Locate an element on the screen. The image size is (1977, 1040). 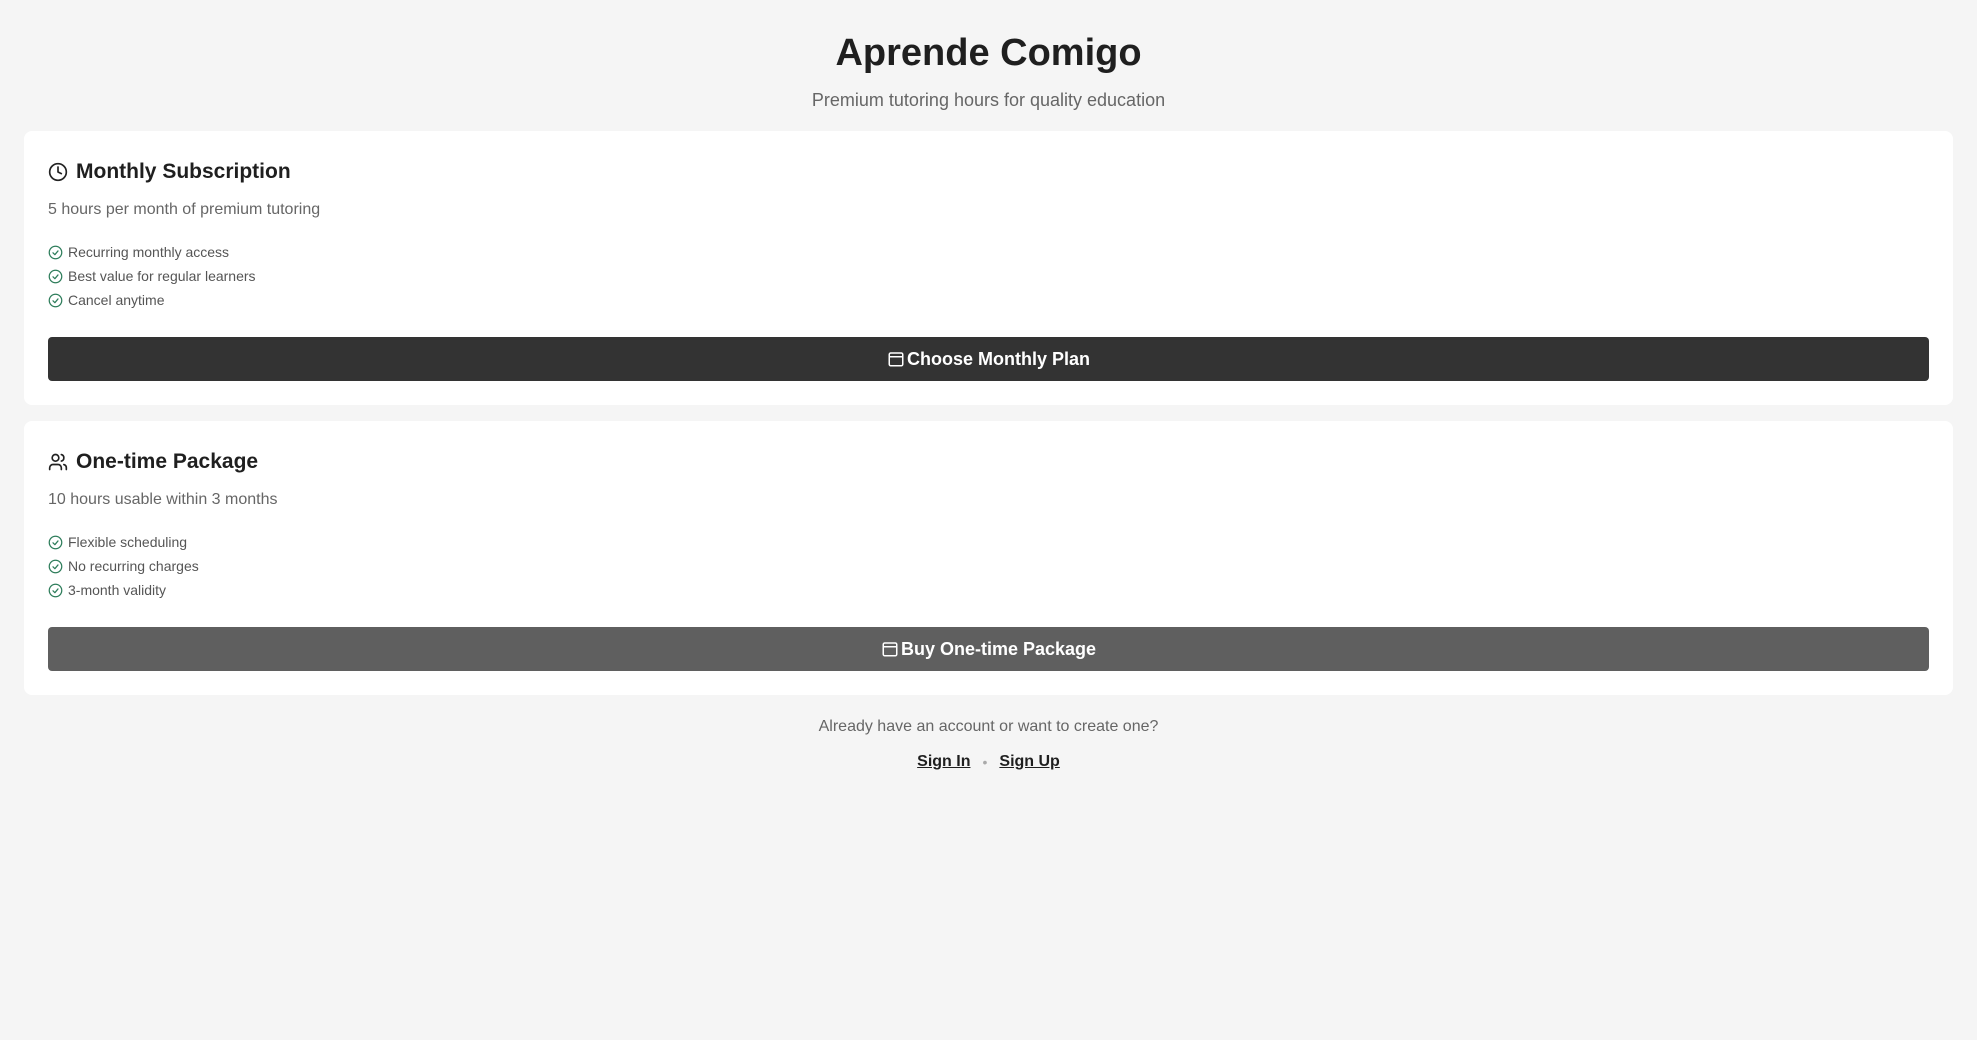
plan-card-header: Monthly Subscription is located at coordinates (988, 172).